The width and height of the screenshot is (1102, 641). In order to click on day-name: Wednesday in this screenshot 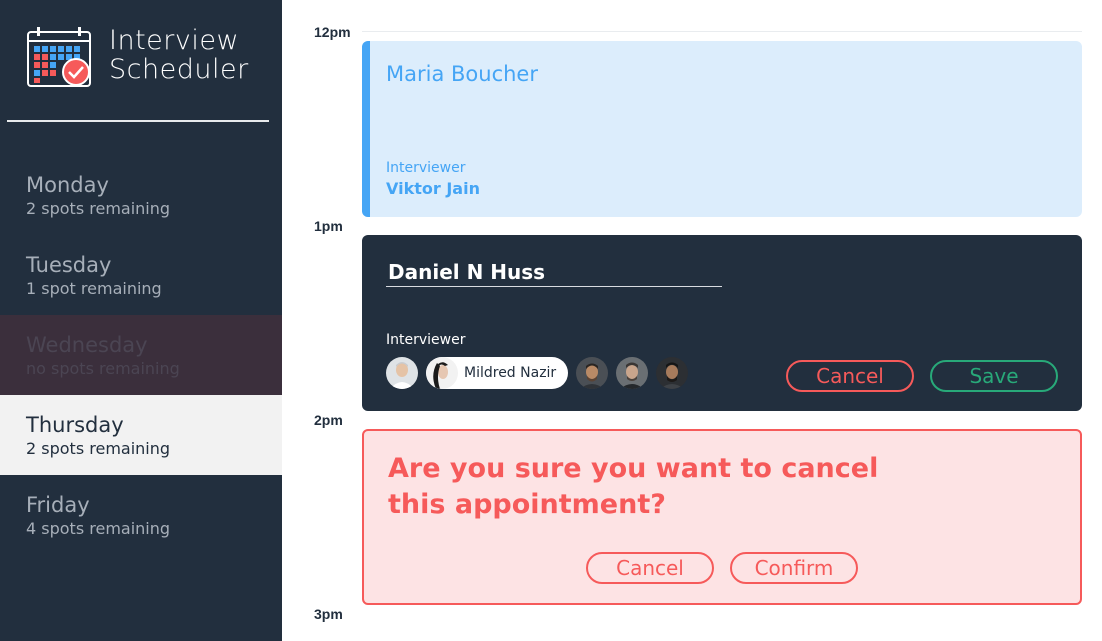, I will do `click(87, 345)`.